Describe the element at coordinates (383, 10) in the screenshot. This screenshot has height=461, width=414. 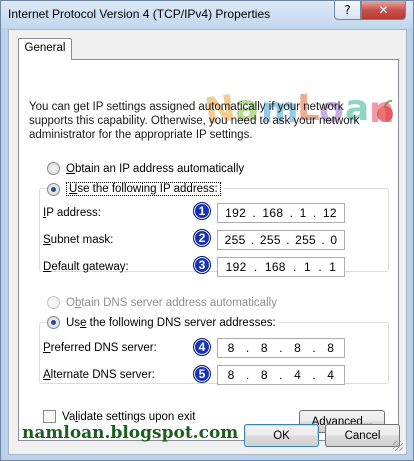
I see `close-button: ✕` at that location.